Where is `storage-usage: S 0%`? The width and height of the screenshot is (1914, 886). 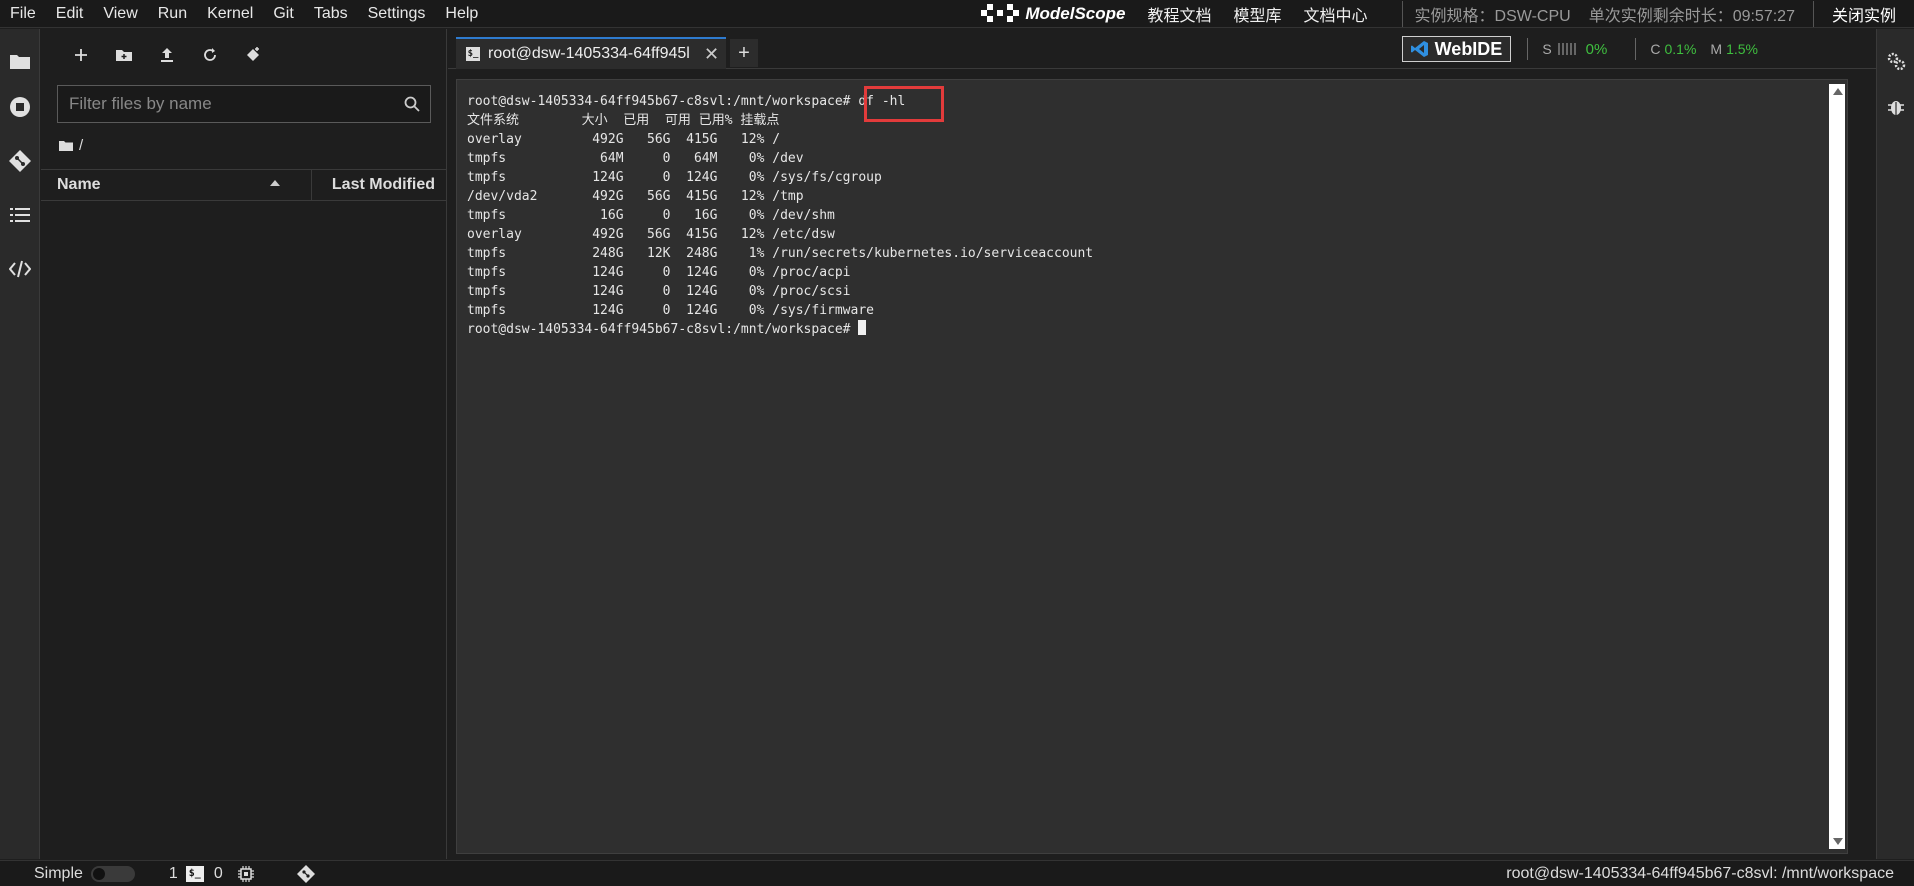 storage-usage: S 0% is located at coordinates (1574, 49).